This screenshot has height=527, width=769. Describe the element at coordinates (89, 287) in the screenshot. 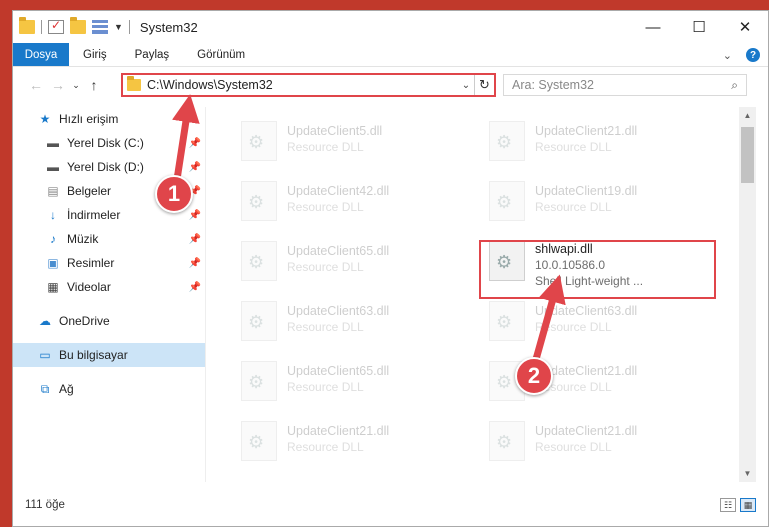

I see `sidebar-item-label: Videolar` at that location.